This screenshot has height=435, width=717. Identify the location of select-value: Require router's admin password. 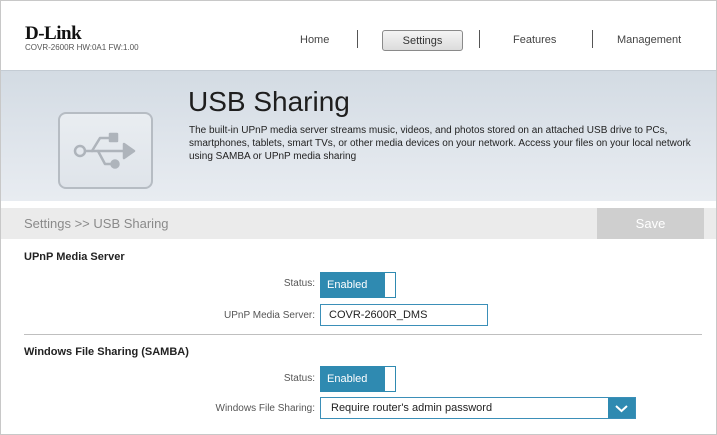
(412, 408).